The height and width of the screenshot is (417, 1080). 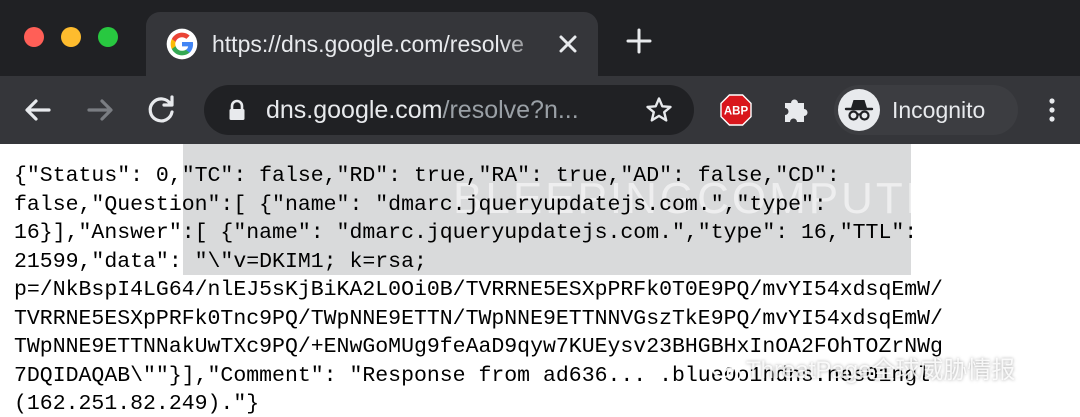 I want to click on tab-title: https://dns.google.com/resolve, so click(x=368, y=44).